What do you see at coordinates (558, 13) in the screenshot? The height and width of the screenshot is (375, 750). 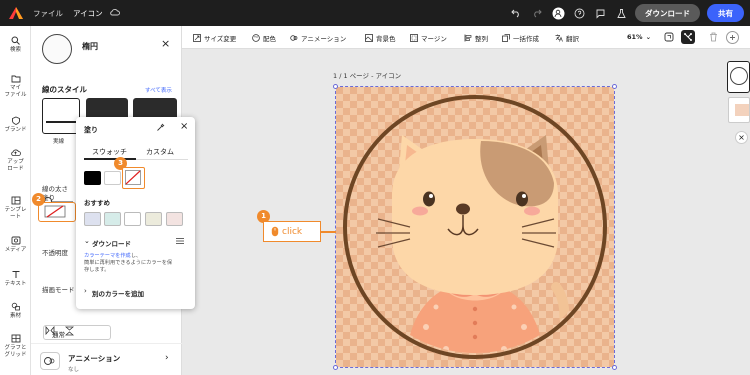 I see `invite-user-icon` at bounding box center [558, 13].